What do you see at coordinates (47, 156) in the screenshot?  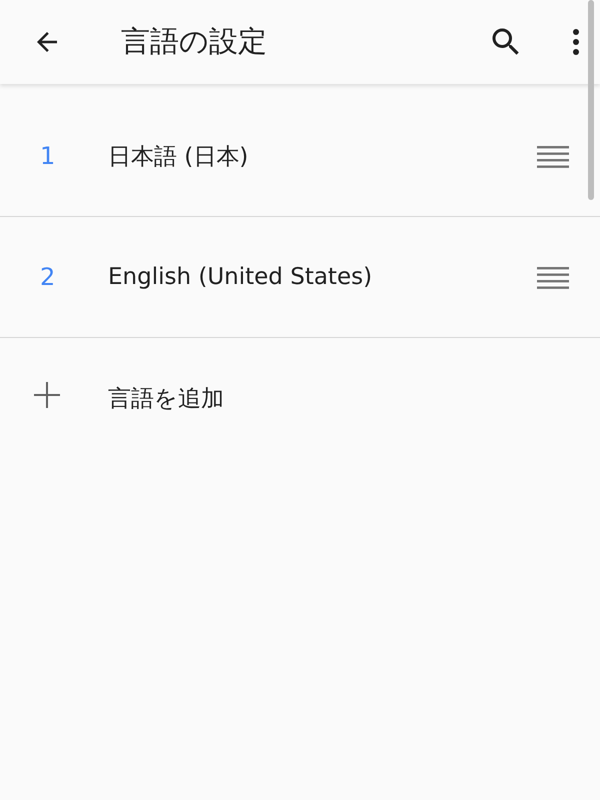 I see `language-order-number: 1` at bounding box center [47, 156].